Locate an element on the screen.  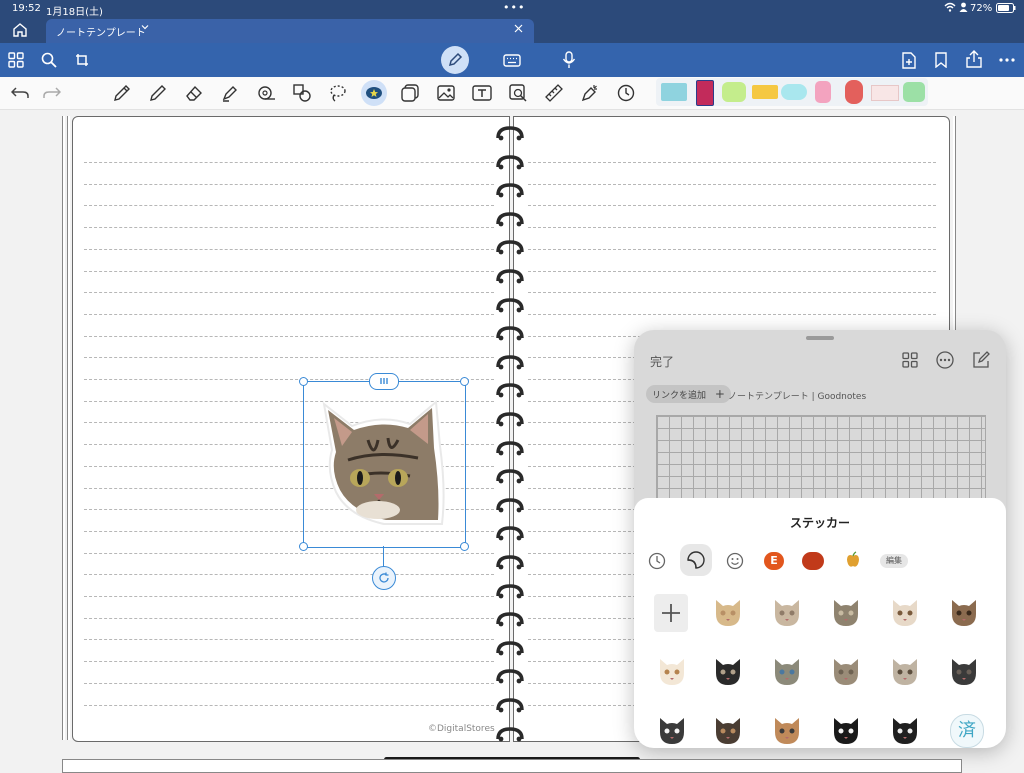
ruler-tool-icon is located at coordinates (554, 93).